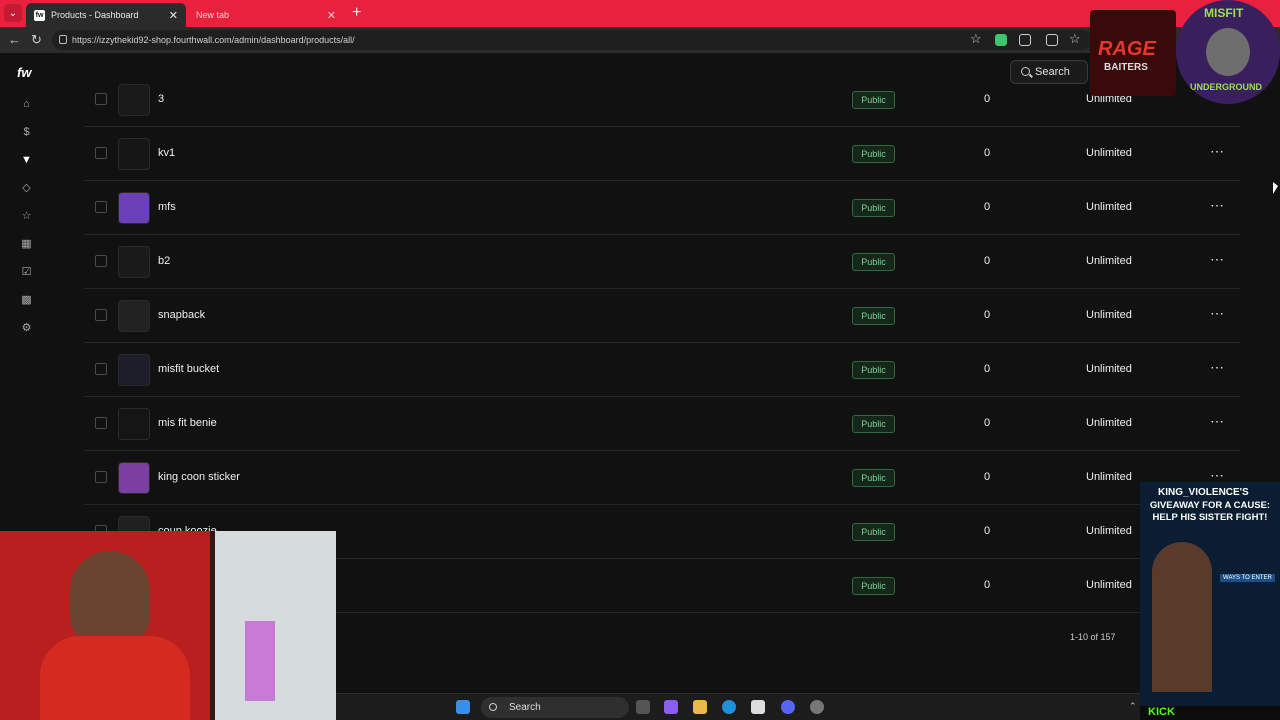 This screenshot has width=1280, height=720. What do you see at coordinates (164, 261) in the screenshot?
I see `product-name: b2` at bounding box center [164, 261].